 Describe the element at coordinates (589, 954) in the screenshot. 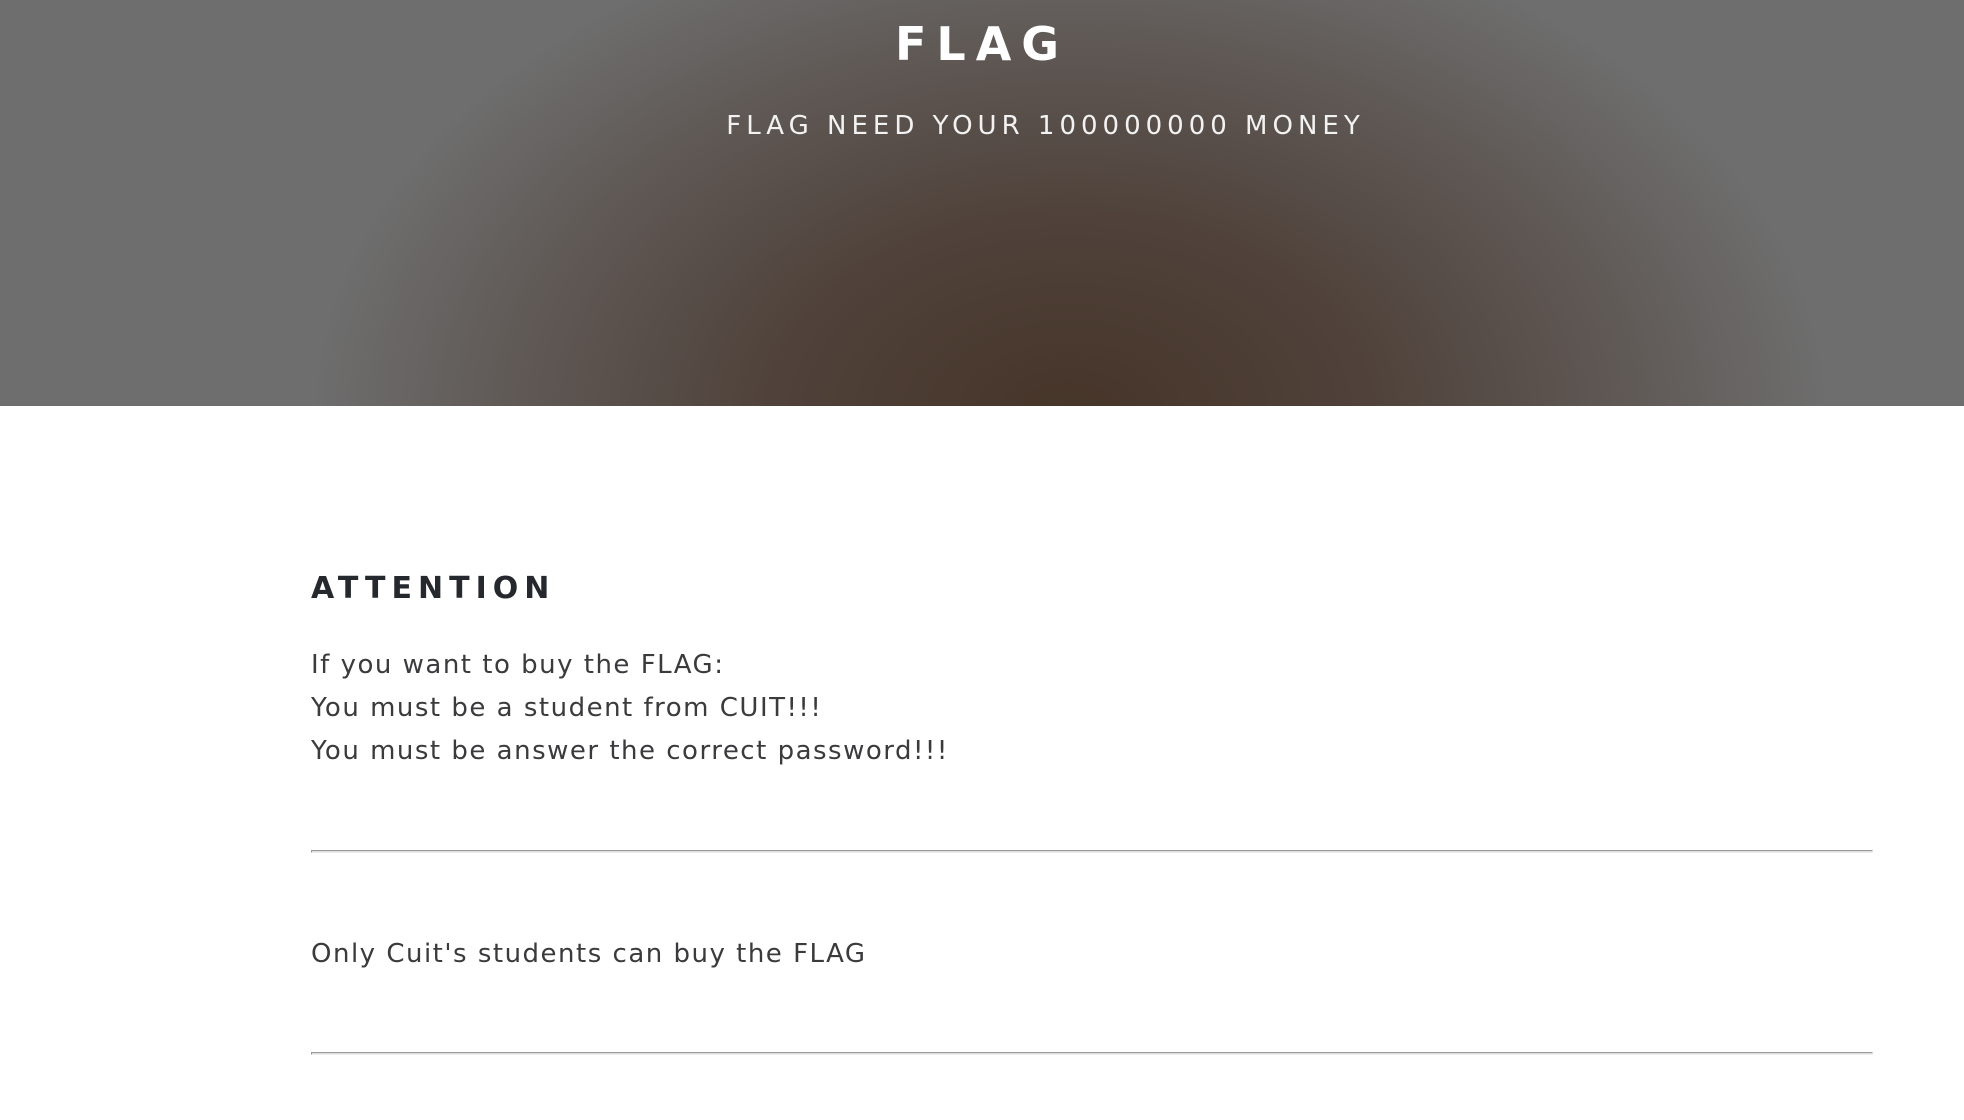

I see `students-only-note: Only Cuit's students can buy the FLAG` at that location.